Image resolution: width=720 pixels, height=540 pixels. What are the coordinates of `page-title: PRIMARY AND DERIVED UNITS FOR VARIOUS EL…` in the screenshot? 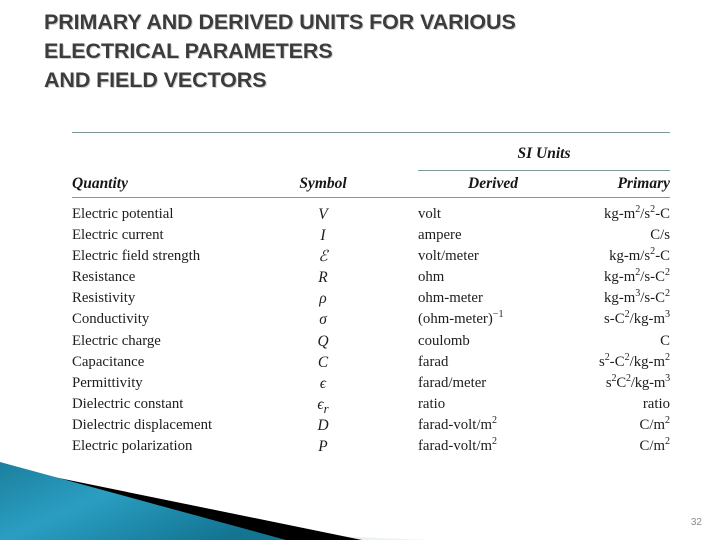 It's located at (280, 51).